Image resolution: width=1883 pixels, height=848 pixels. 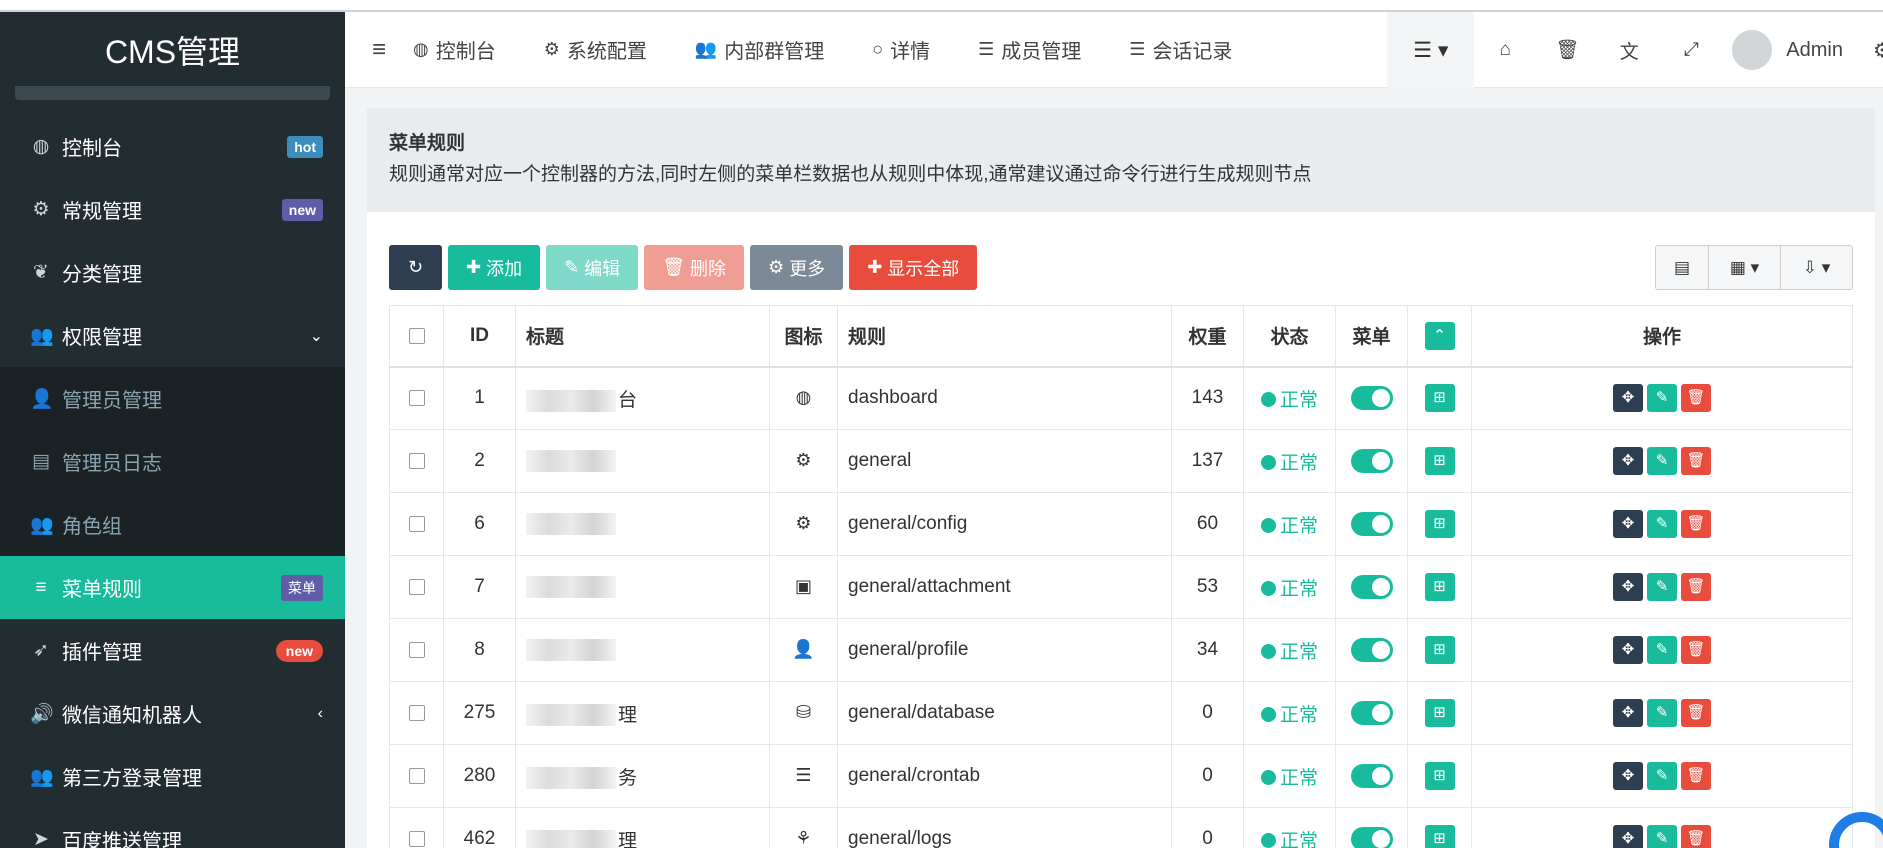 I want to click on tab-list-dropdown-button: ☰ ▾, so click(x=1431, y=50).